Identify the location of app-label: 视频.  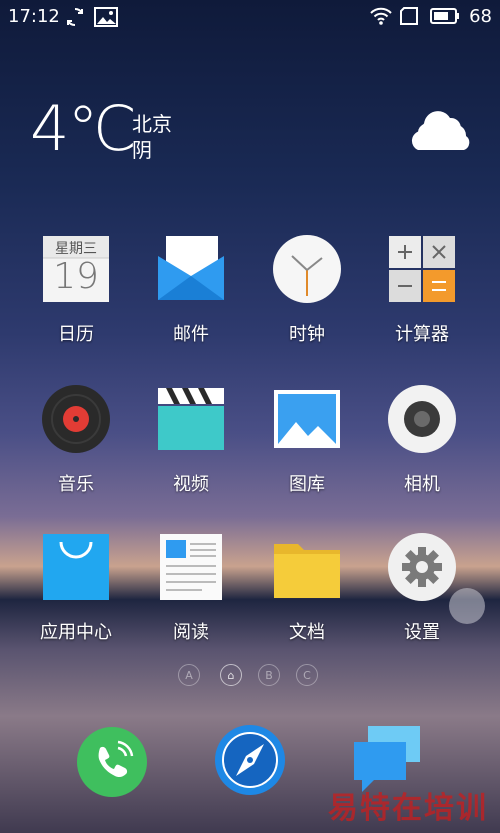
(191, 484).